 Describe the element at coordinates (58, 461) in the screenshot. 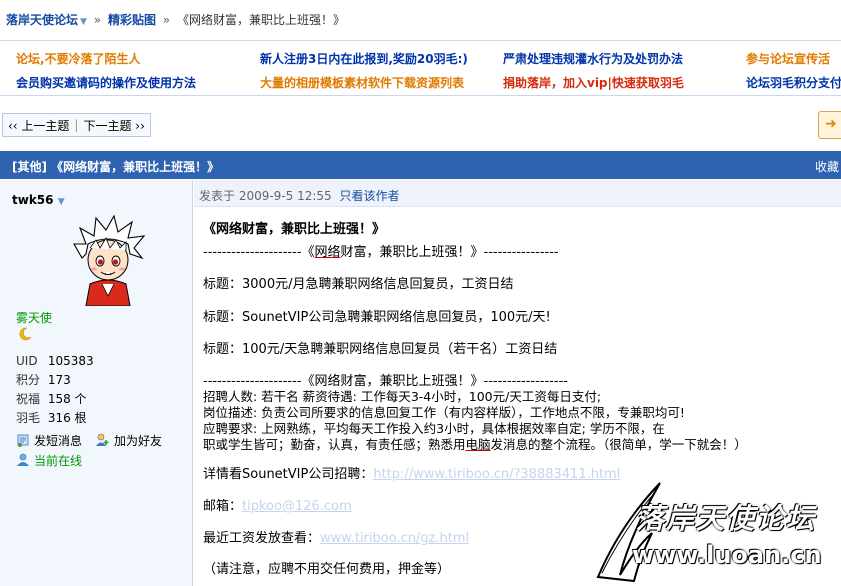

I see `online-status-label: 当前在线` at that location.